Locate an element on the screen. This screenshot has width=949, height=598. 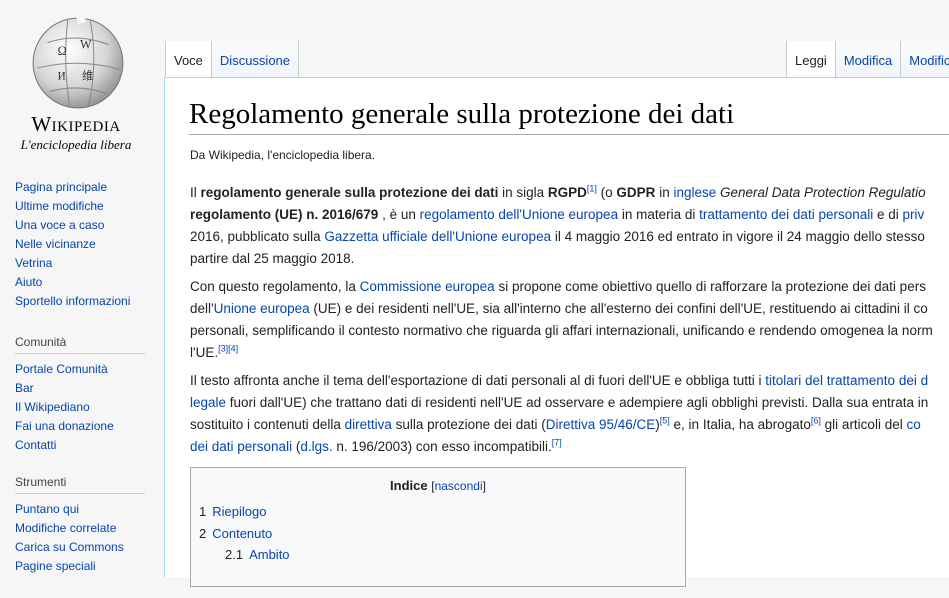
link-dlgs: d.lgs. is located at coordinates (316, 446).